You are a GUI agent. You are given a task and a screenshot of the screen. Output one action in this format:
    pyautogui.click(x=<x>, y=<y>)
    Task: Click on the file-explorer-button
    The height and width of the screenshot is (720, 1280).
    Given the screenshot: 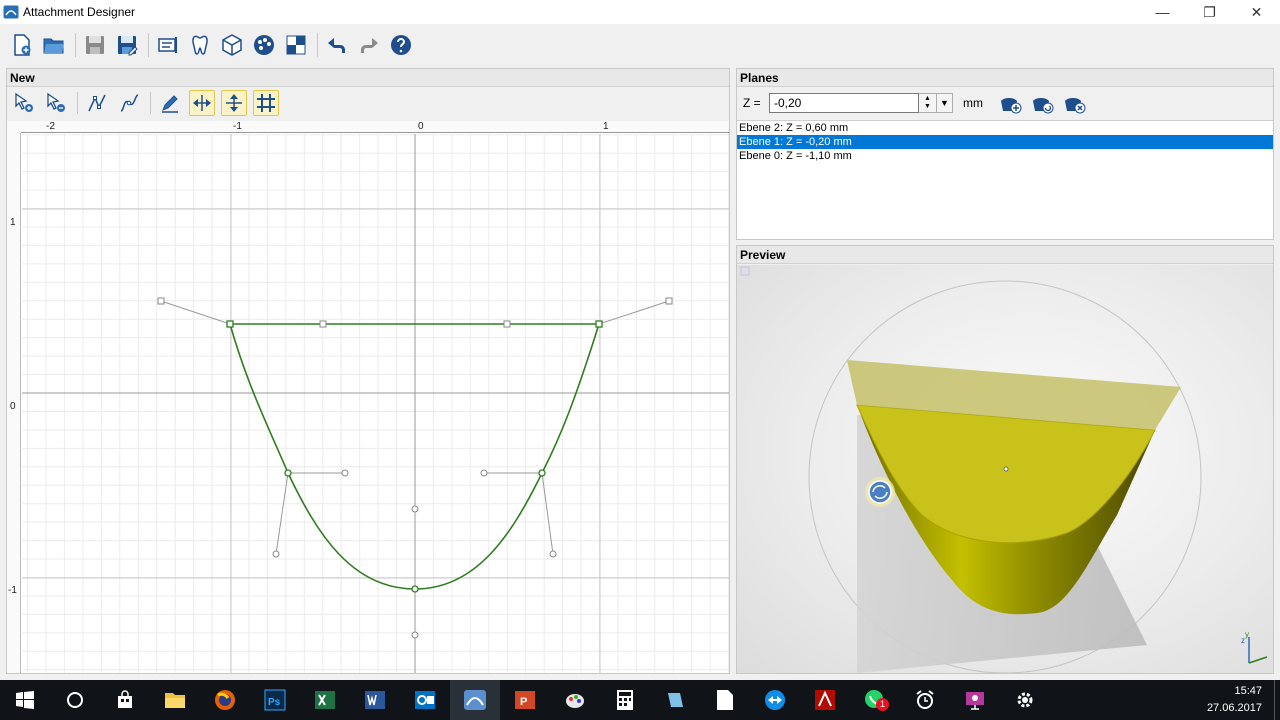 What is the action you would take?
    pyautogui.click(x=175, y=700)
    